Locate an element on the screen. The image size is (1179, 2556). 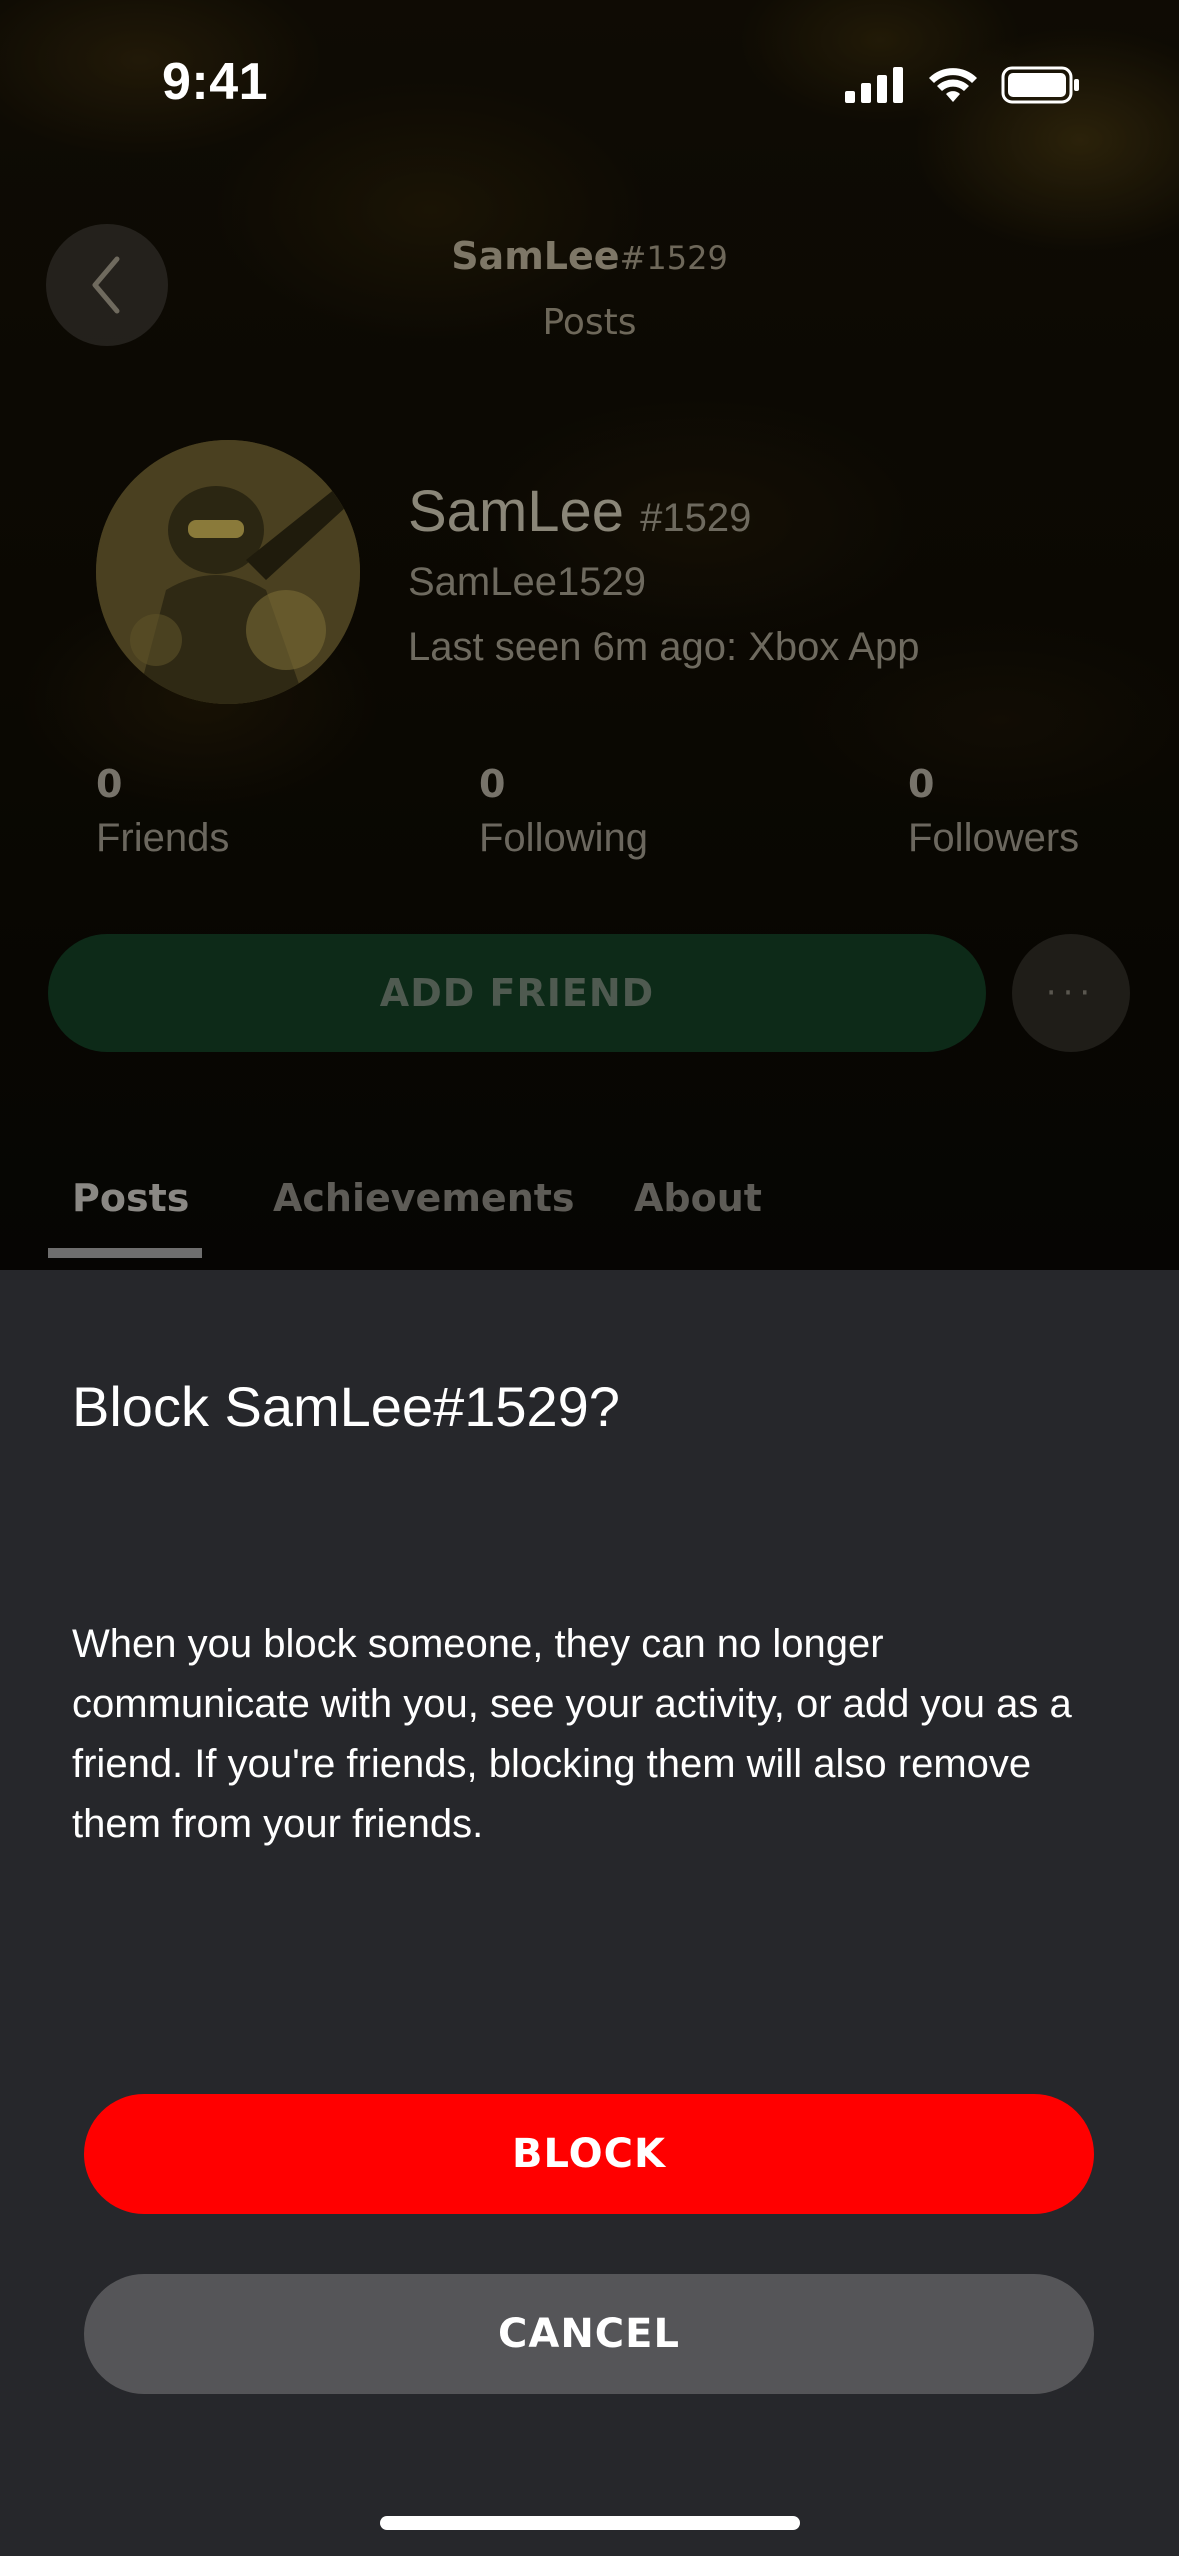
wifi-icon is located at coordinates (953, 85).